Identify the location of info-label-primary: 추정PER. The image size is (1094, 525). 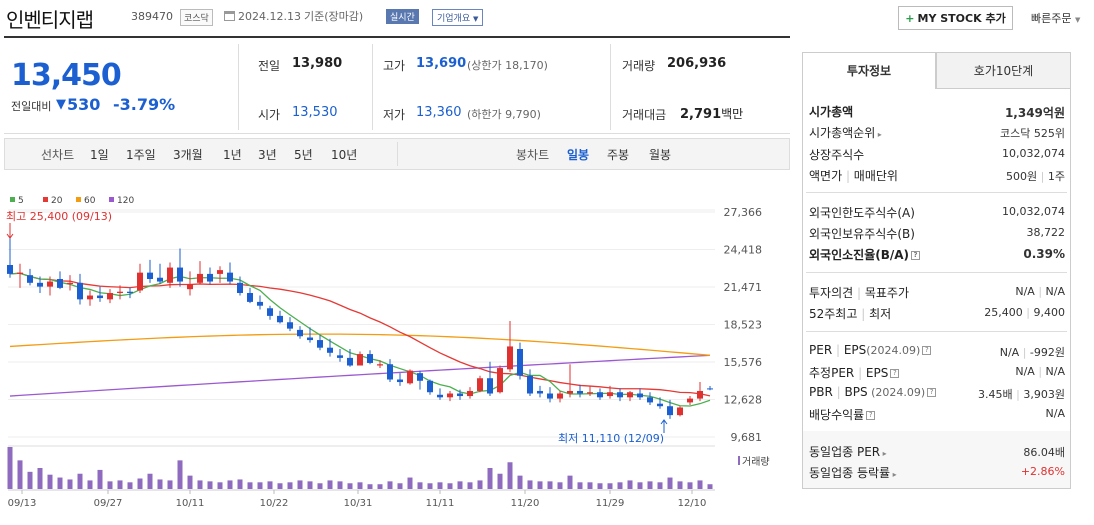
(832, 373).